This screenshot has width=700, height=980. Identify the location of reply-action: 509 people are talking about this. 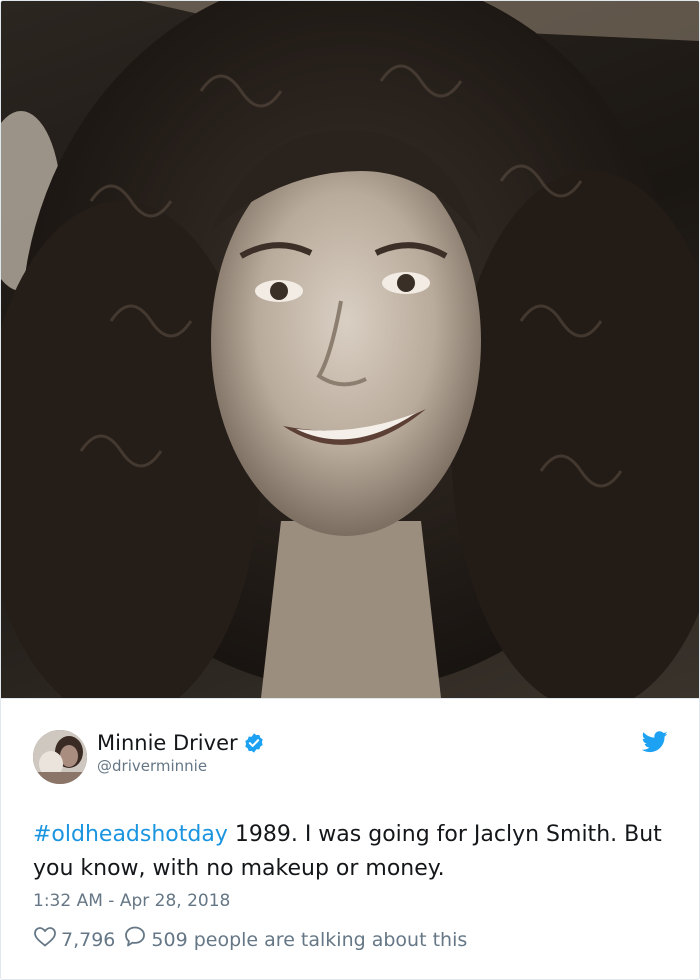
(295, 939).